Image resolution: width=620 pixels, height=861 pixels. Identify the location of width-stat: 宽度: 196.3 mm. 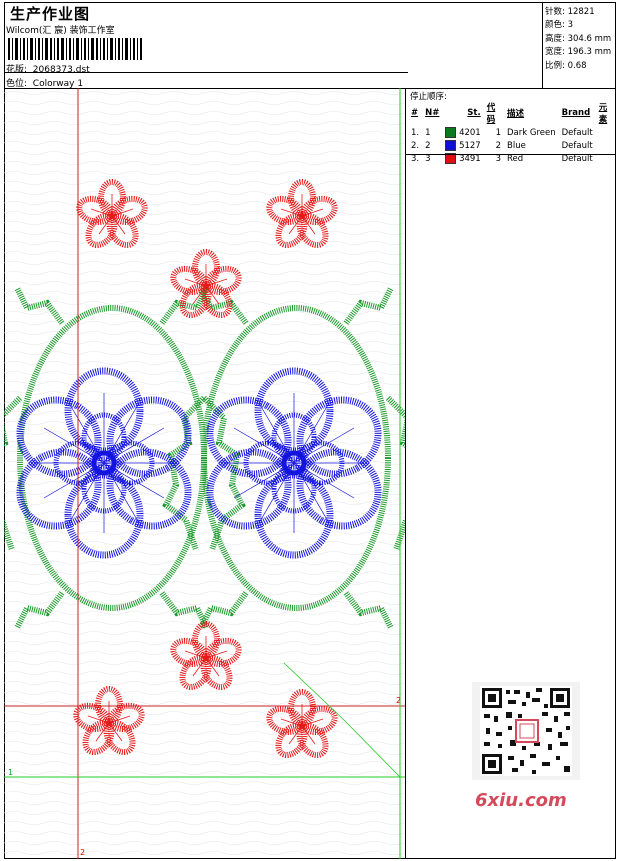
(578, 52).